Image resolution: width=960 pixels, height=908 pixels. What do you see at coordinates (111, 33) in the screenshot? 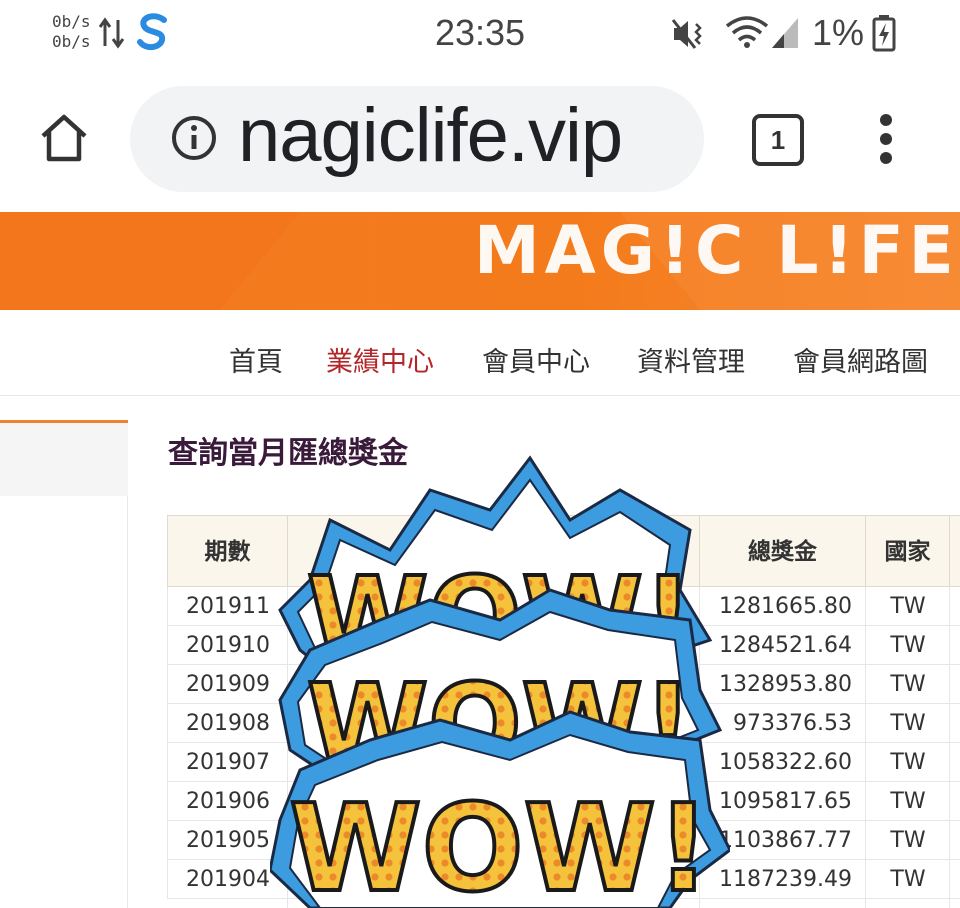
I see `data-transfer-icon` at bounding box center [111, 33].